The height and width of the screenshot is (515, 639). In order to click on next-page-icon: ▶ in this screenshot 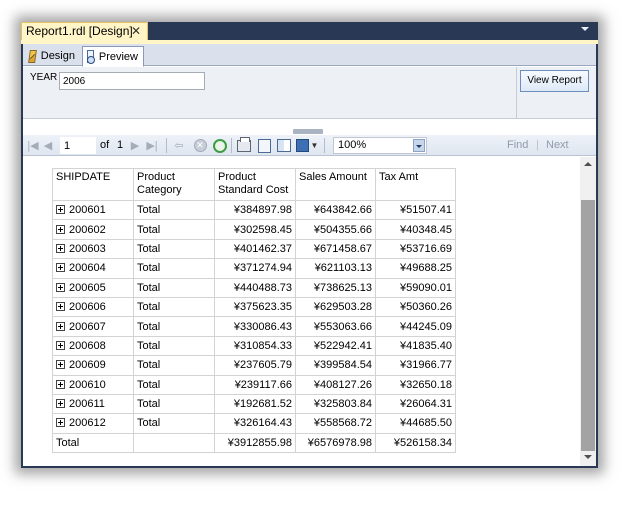, I will do `click(135, 145)`.